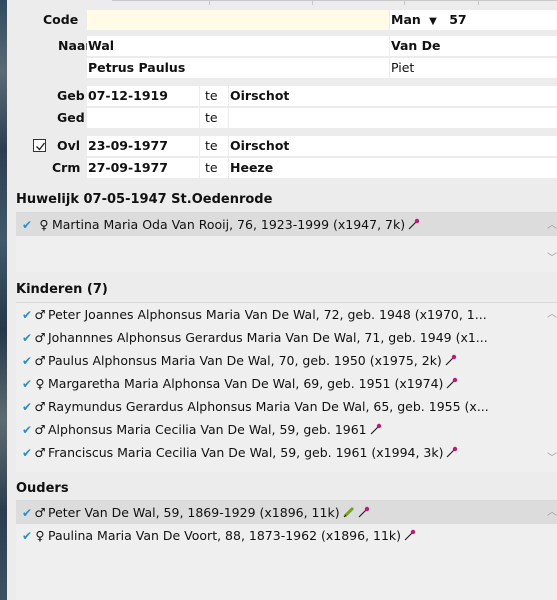 This screenshot has width=557, height=600. Describe the element at coordinates (550, 388) in the screenshot. I see `kinderen-scrollbar: ︿ ﹀` at that location.